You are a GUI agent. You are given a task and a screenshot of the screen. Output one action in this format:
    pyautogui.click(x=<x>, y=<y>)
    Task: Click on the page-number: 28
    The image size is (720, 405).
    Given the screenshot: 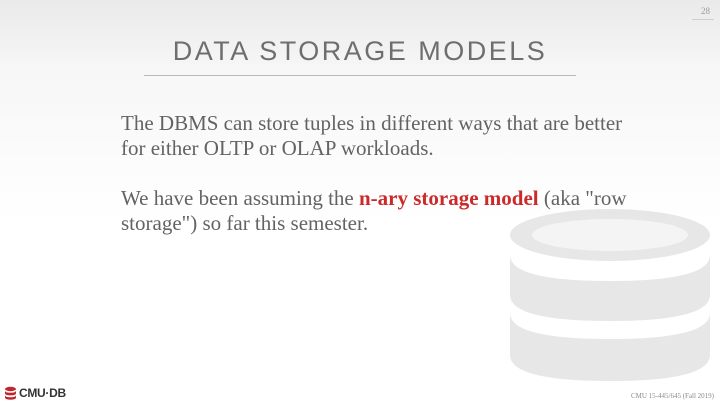 What is the action you would take?
    pyautogui.click(x=705, y=11)
    